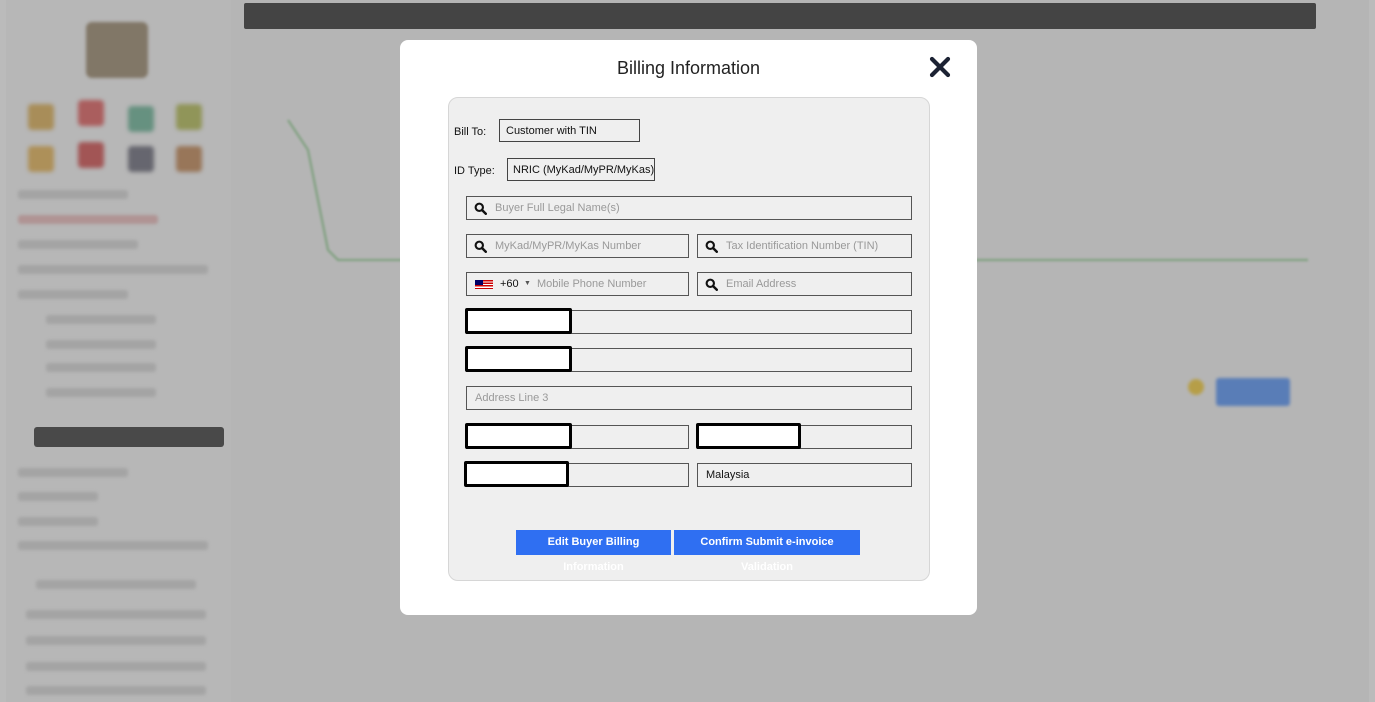 Image resolution: width=1375 pixels, height=702 pixels. What do you see at coordinates (689, 398) in the screenshot?
I see `address-line-3-field: Address Line 3` at bounding box center [689, 398].